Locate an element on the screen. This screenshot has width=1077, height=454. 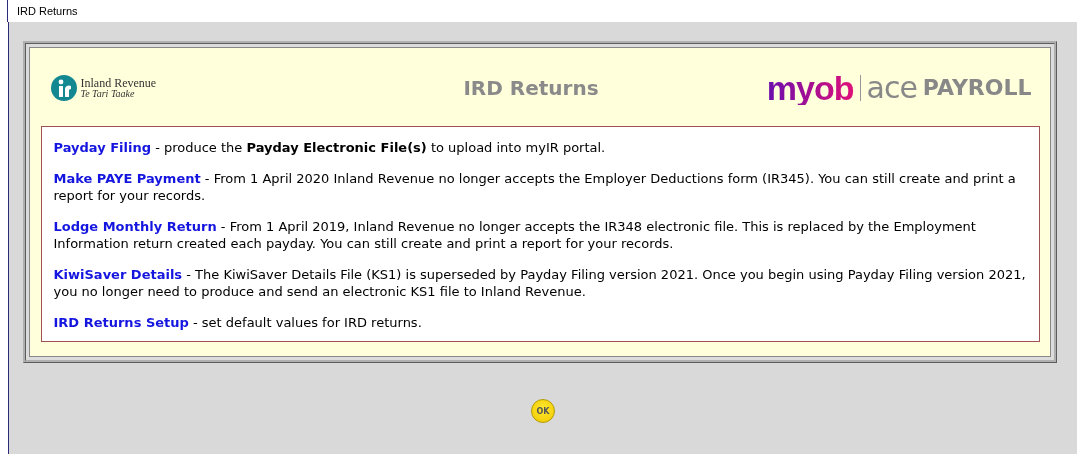
option-link: Payday Filing is located at coordinates (102, 147).